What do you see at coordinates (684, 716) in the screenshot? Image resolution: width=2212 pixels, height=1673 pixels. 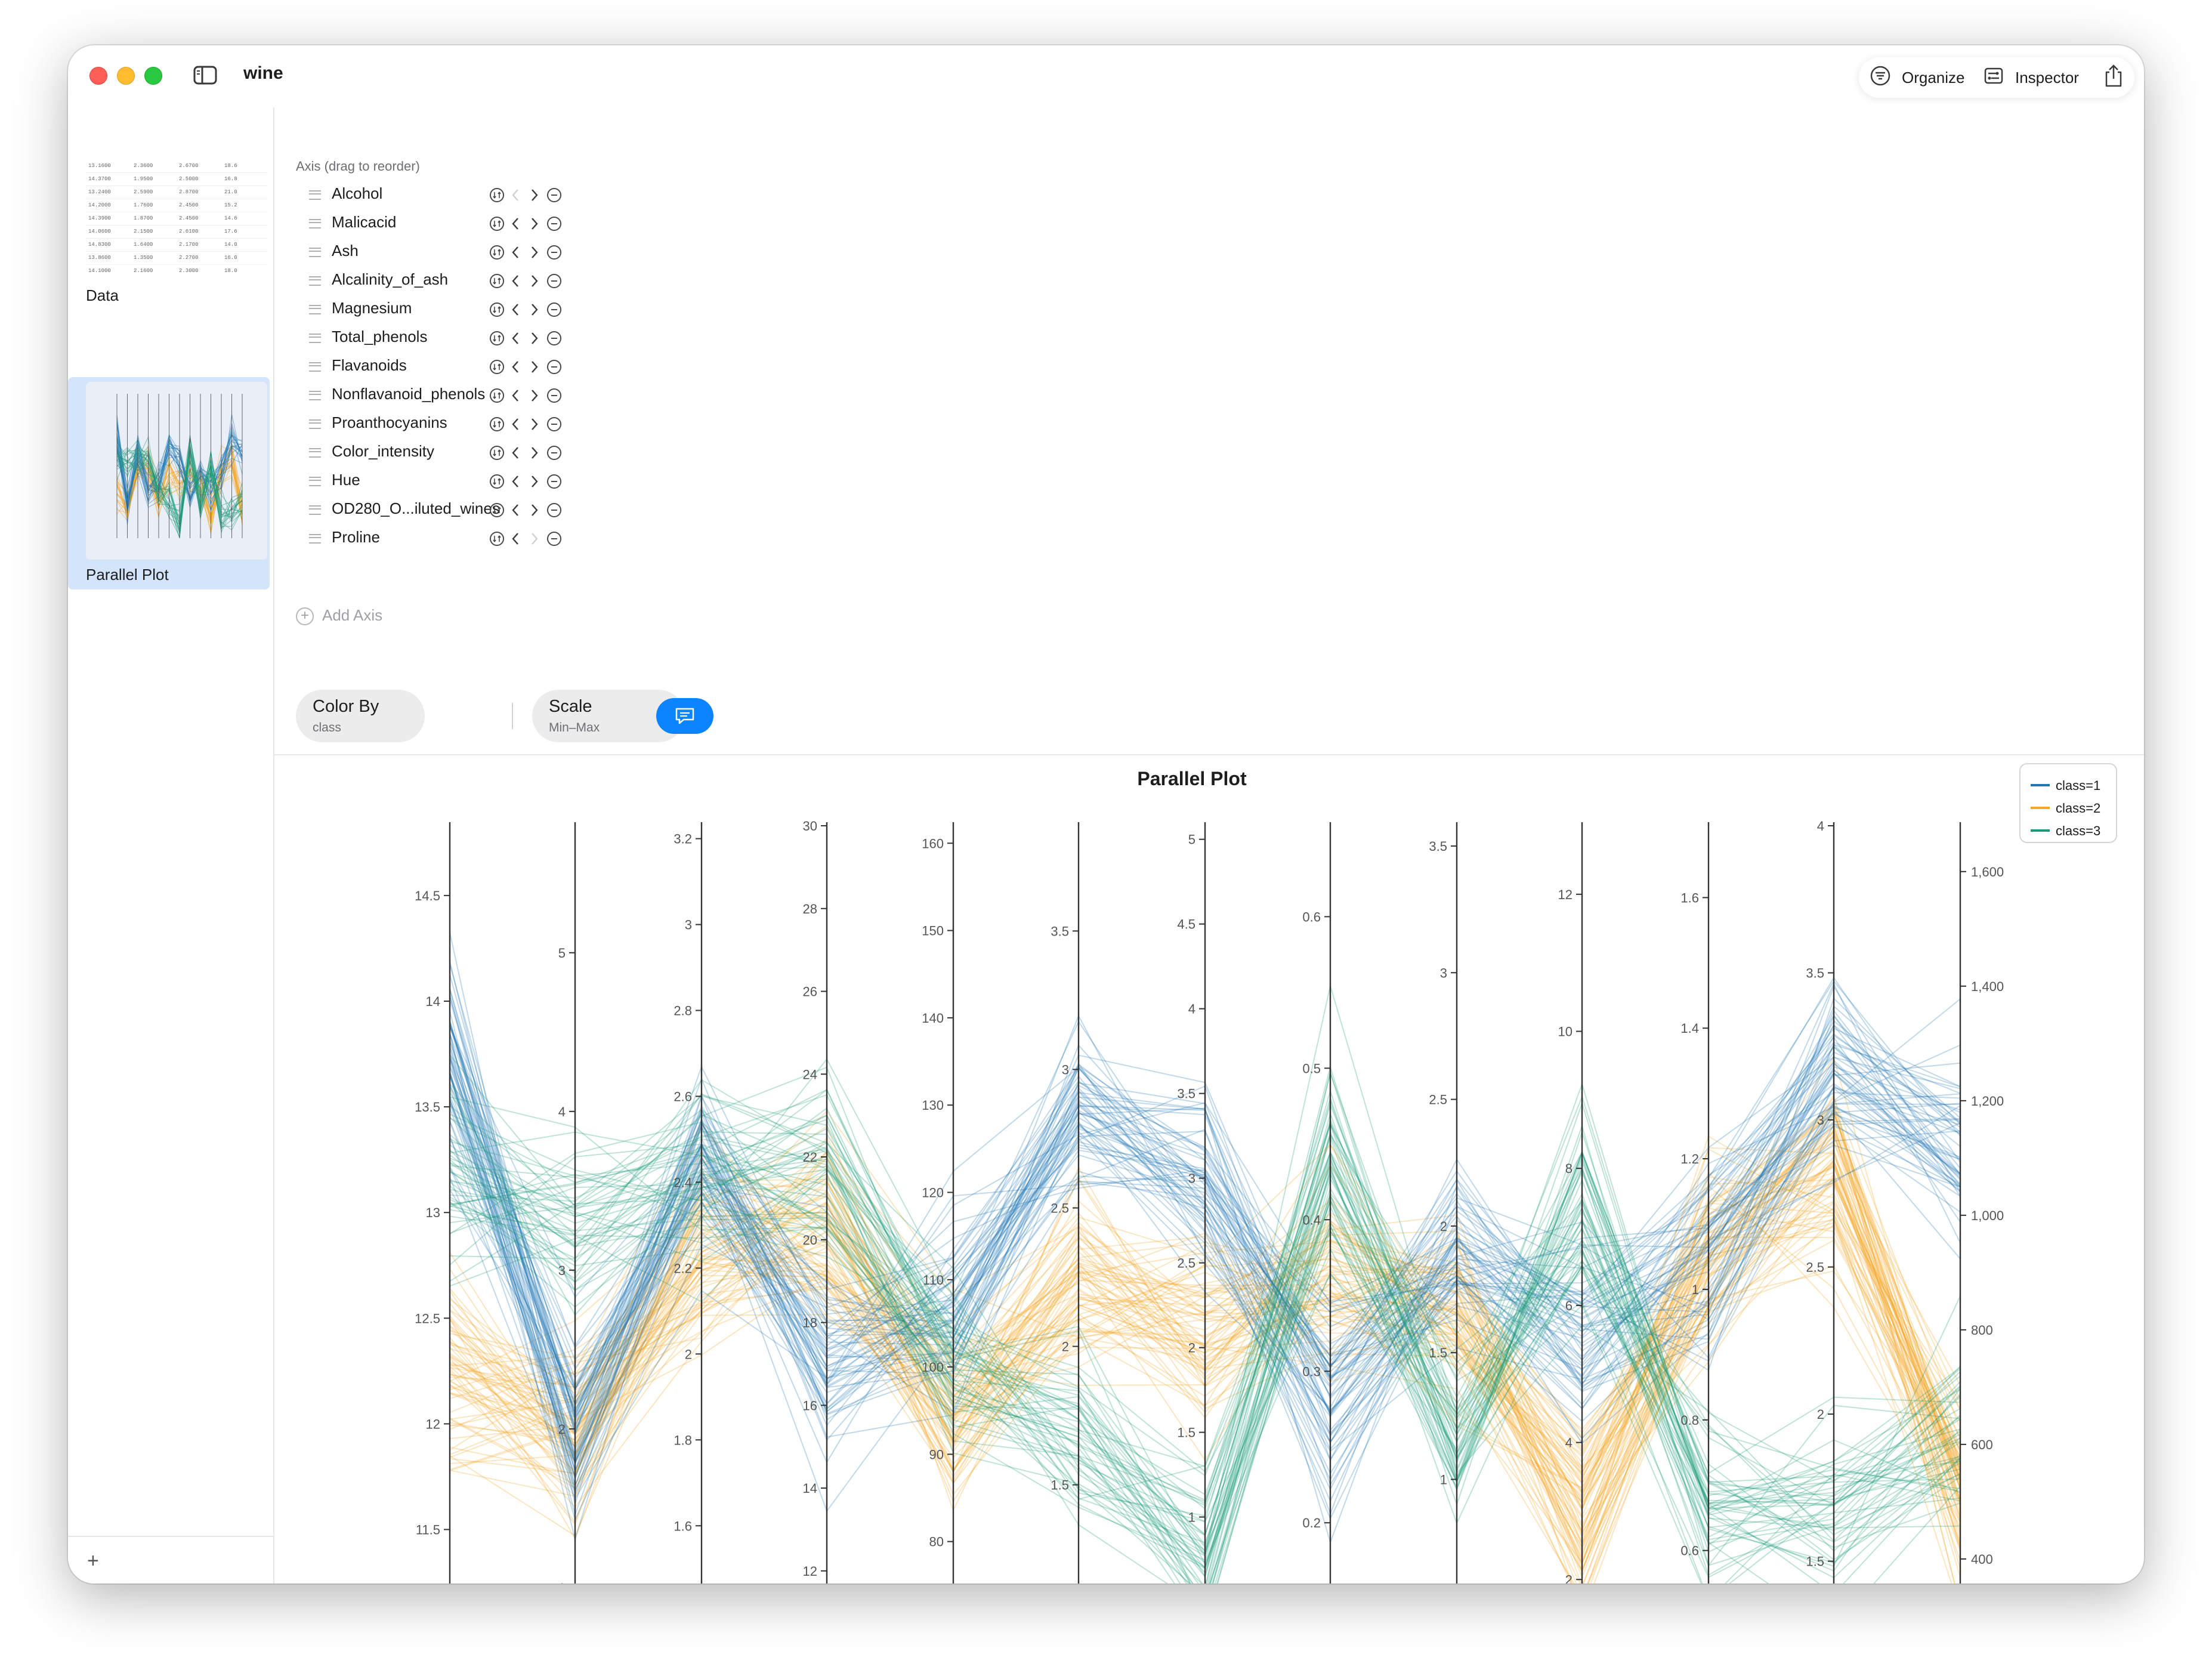 I see `comment-button` at bounding box center [684, 716].